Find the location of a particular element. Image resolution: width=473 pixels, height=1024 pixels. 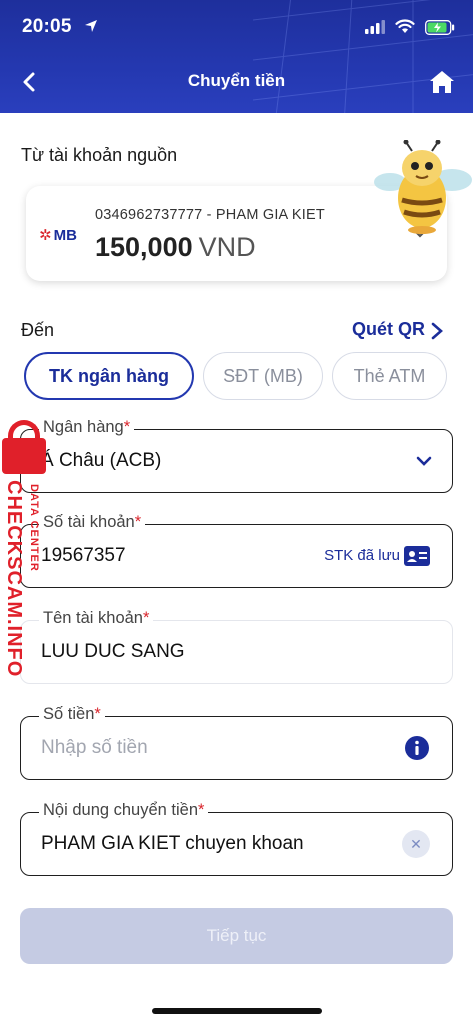

account-number-label: Số tài khoản* is located at coordinates (92, 522).